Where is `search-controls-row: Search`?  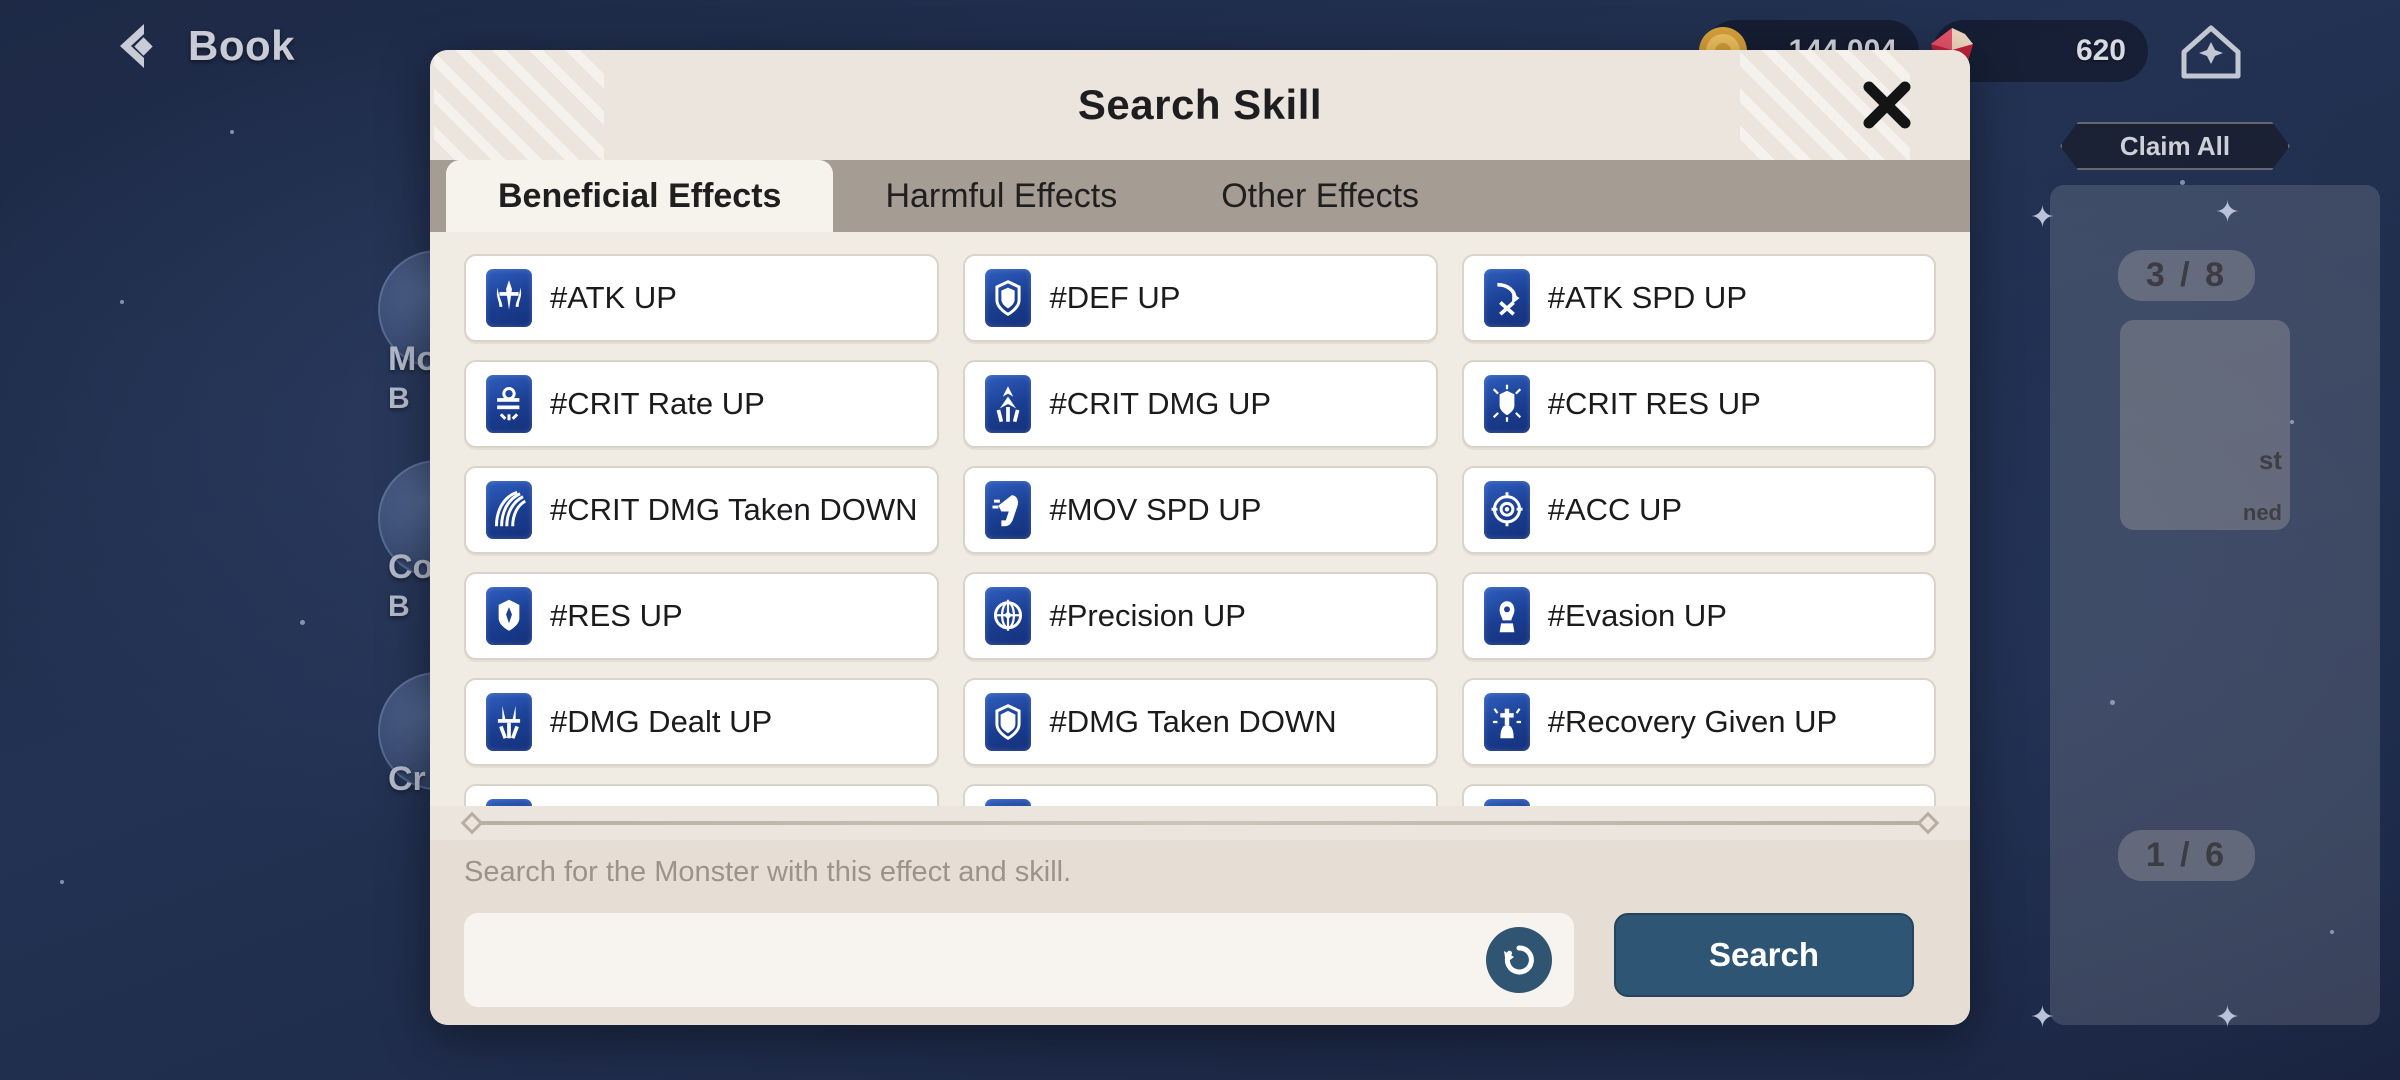 search-controls-row: Search is located at coordinates (1200, 960).